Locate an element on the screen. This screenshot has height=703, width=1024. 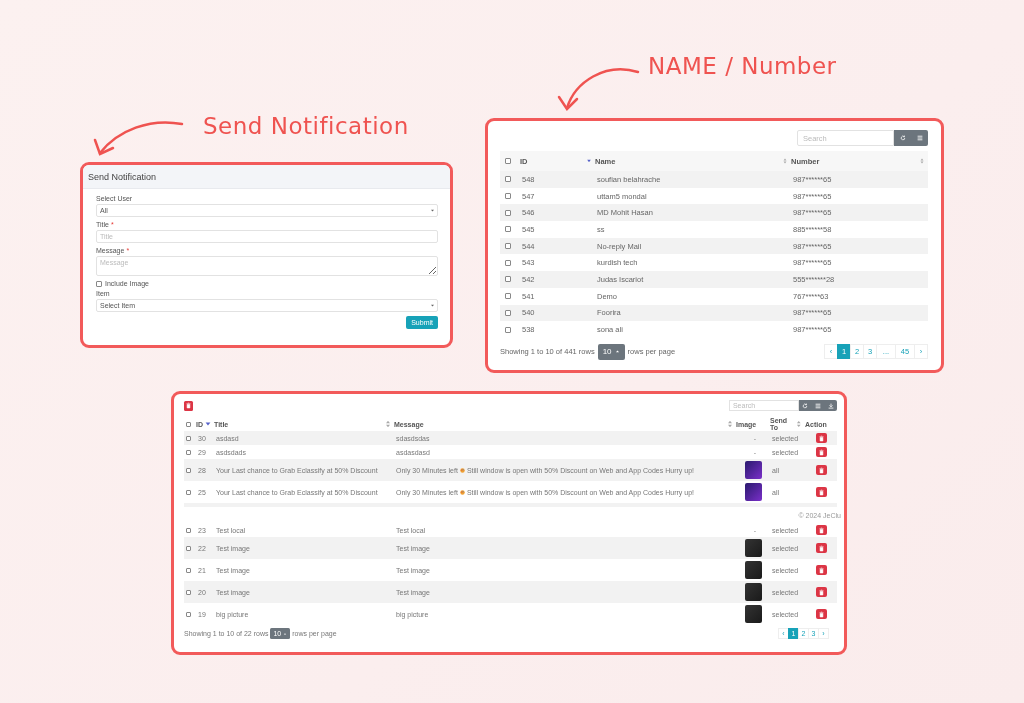
columns-button is located at coordinates (919, 138).